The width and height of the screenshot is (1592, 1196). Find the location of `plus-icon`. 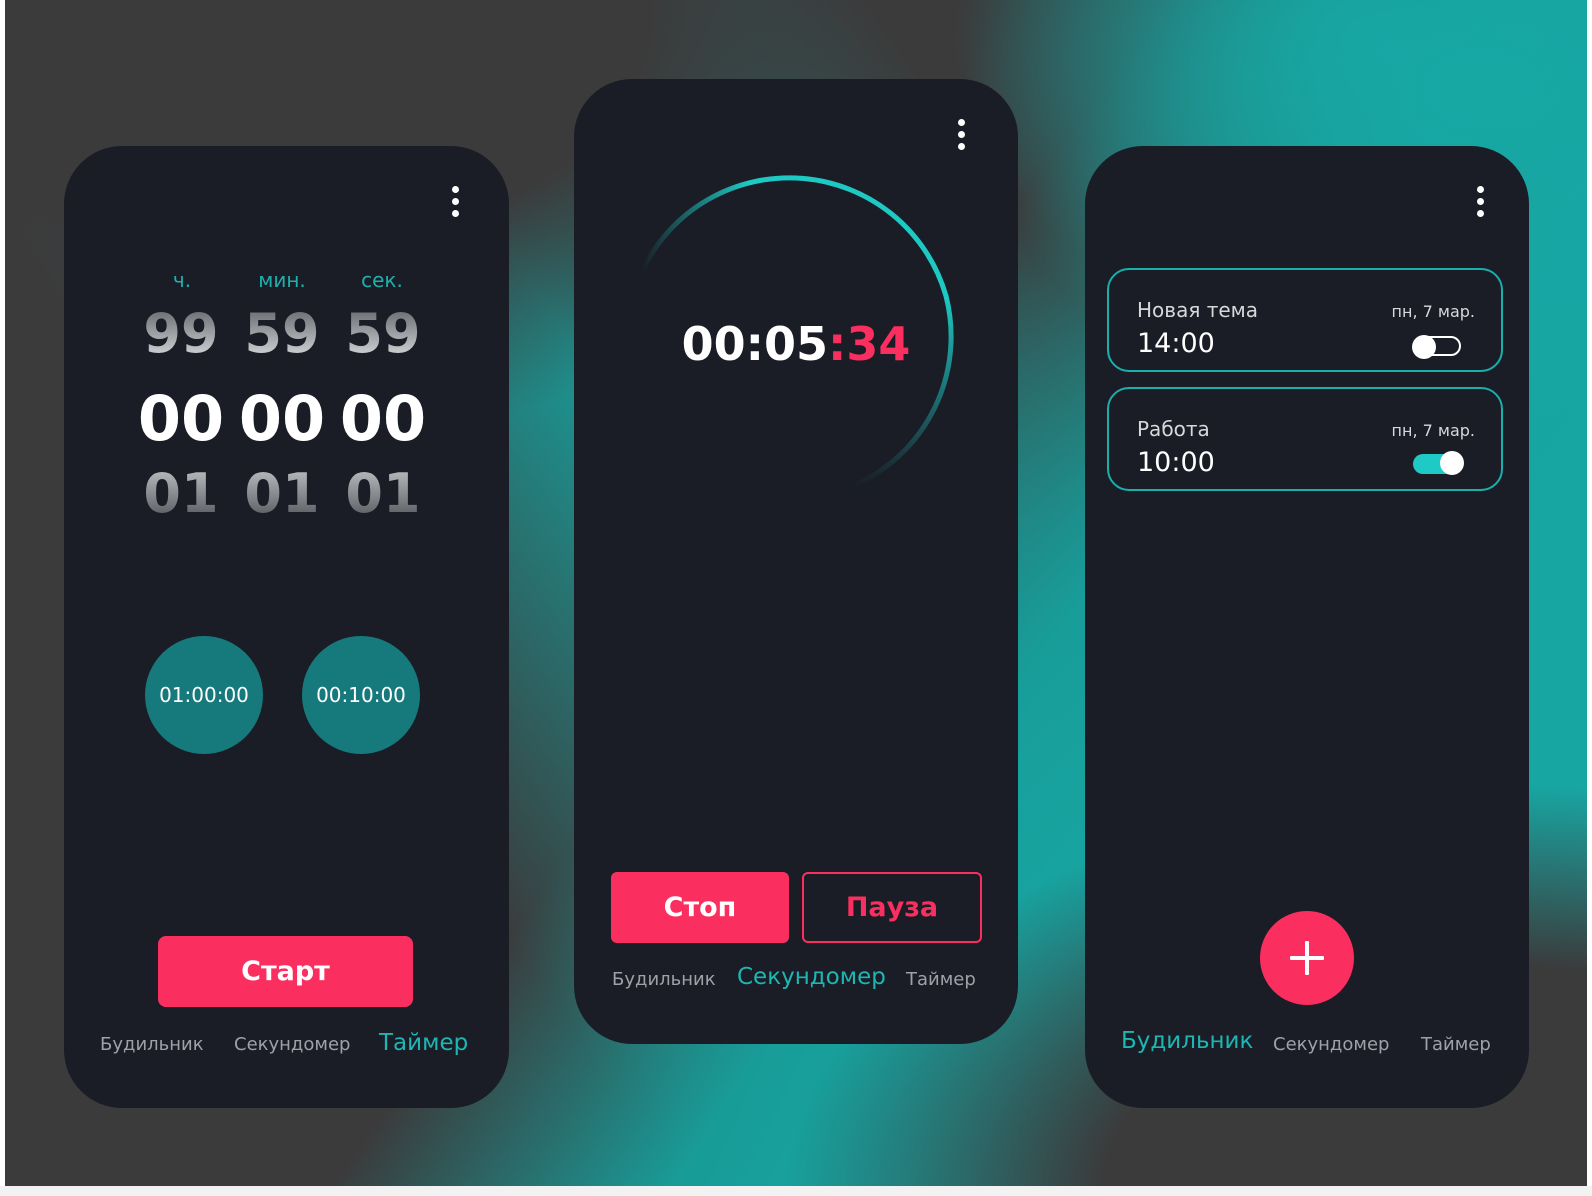

plus-icon is located at coordinates (1307, 958).